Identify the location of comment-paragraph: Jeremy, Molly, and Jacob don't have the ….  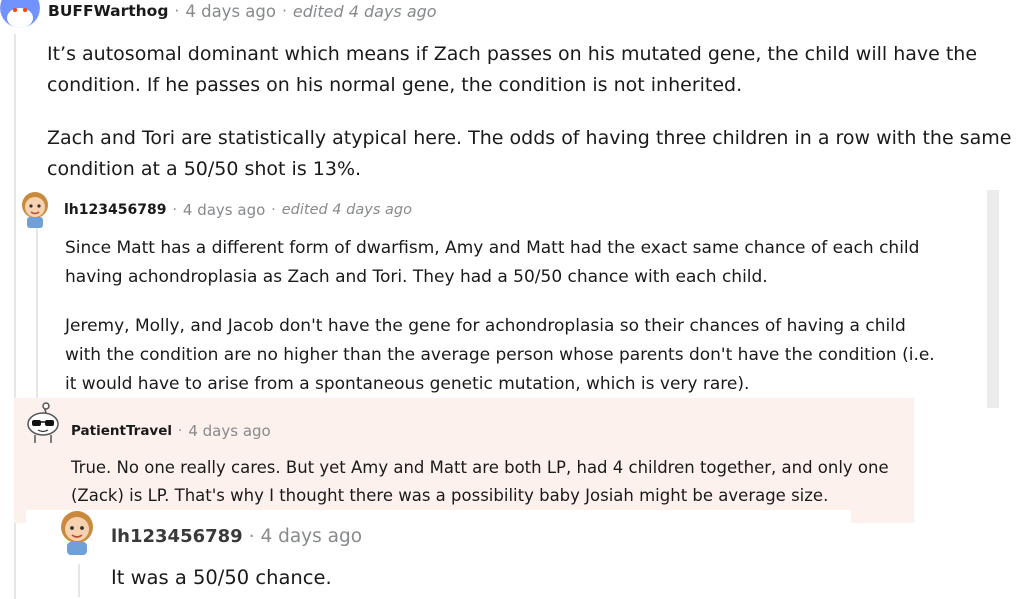
(500, 355).